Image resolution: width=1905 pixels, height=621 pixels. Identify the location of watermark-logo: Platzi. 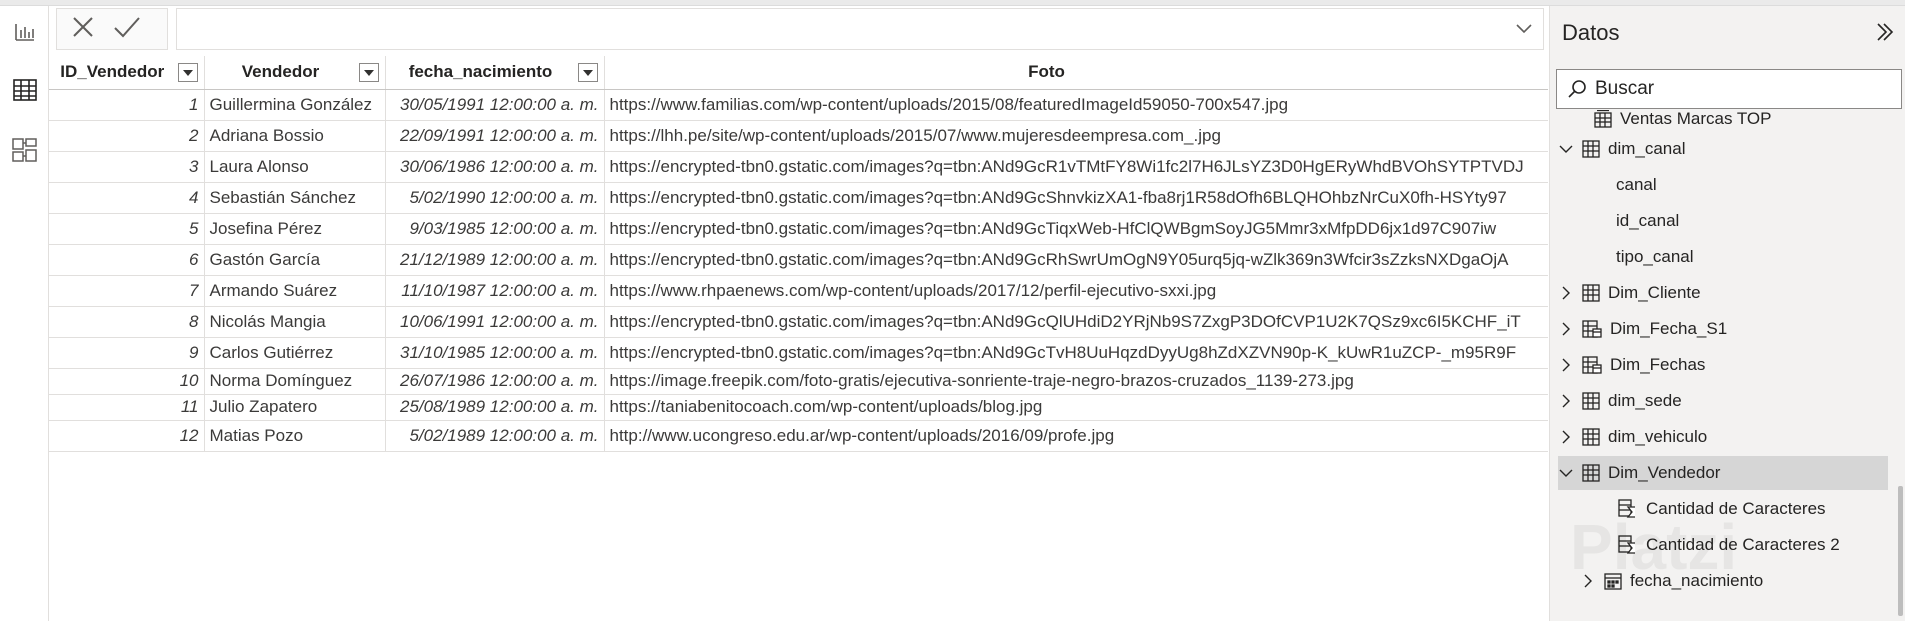
(1654, 547).